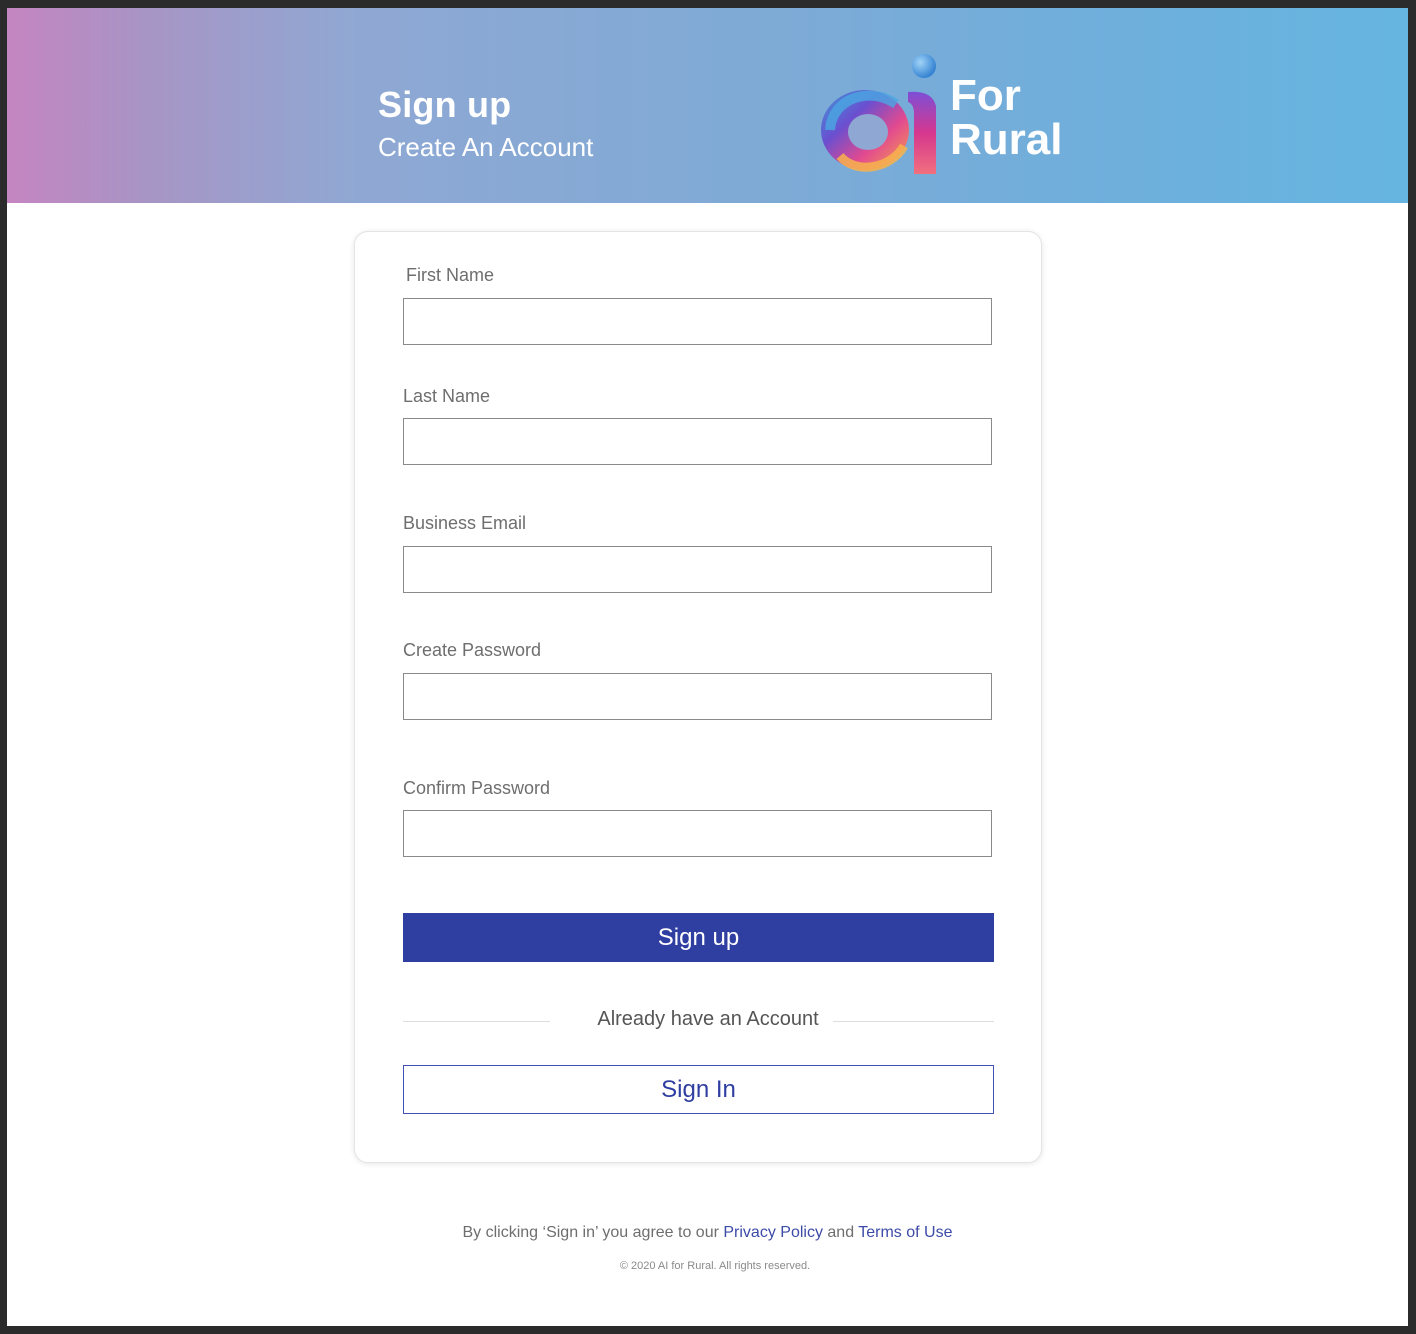 Image resolution: width=1416 pixels, height=1334 pixels. Describe the element at coordinates (878, 114) in the screenshot. I see `ai-for-rural-logo-icon` at that location.